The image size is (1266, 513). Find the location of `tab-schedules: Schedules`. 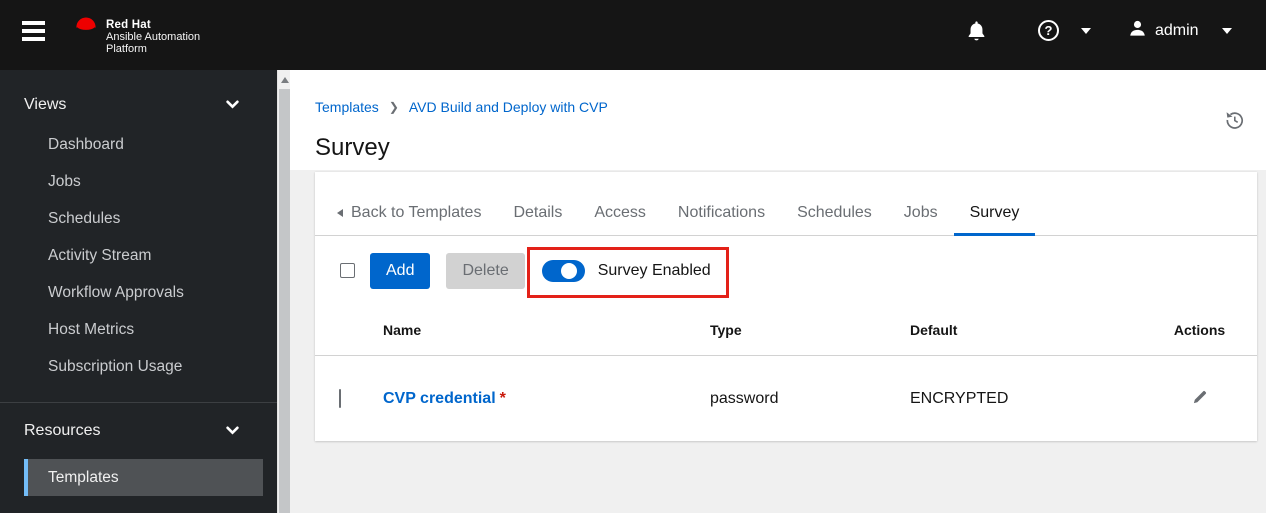

tab-schedules: Schedules is located at coordinates (834, 214).